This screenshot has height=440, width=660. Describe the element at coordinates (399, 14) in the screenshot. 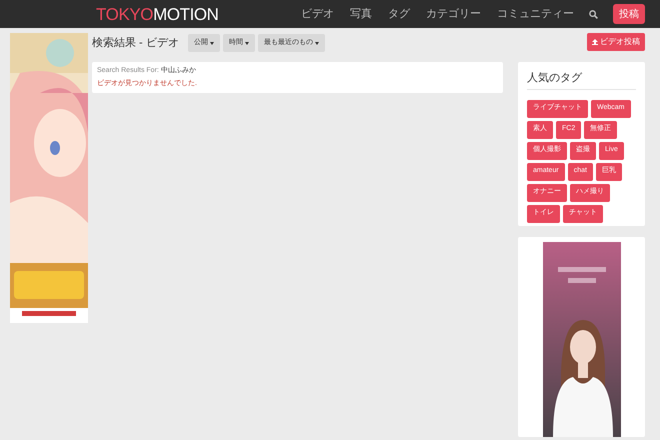

I see `nav-link: タグ` at that location.